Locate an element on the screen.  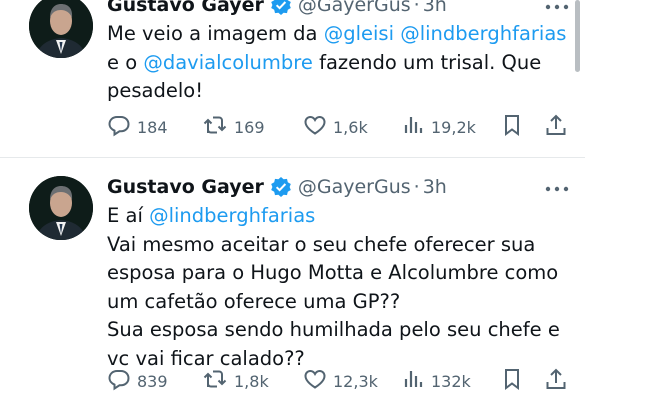
tweet-actions: 839 1,8k 12,3k 132k is located at coordinates (342, 381).